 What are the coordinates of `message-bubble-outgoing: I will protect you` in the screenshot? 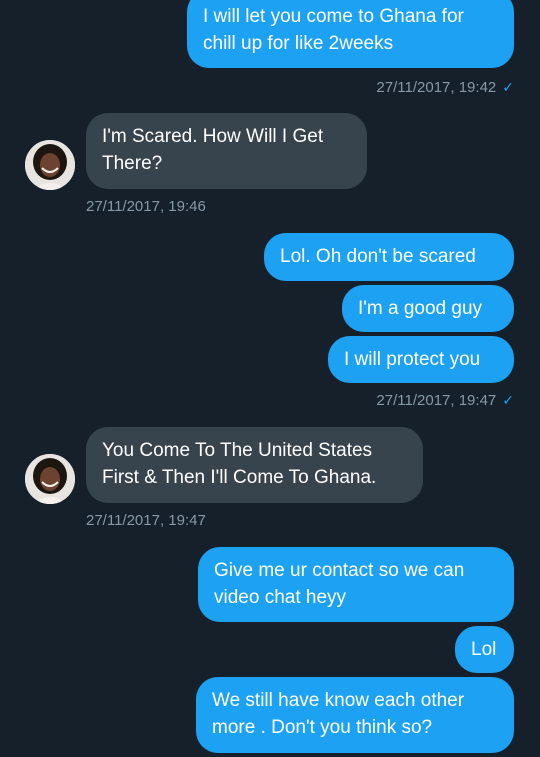 It's located at (421, 359).